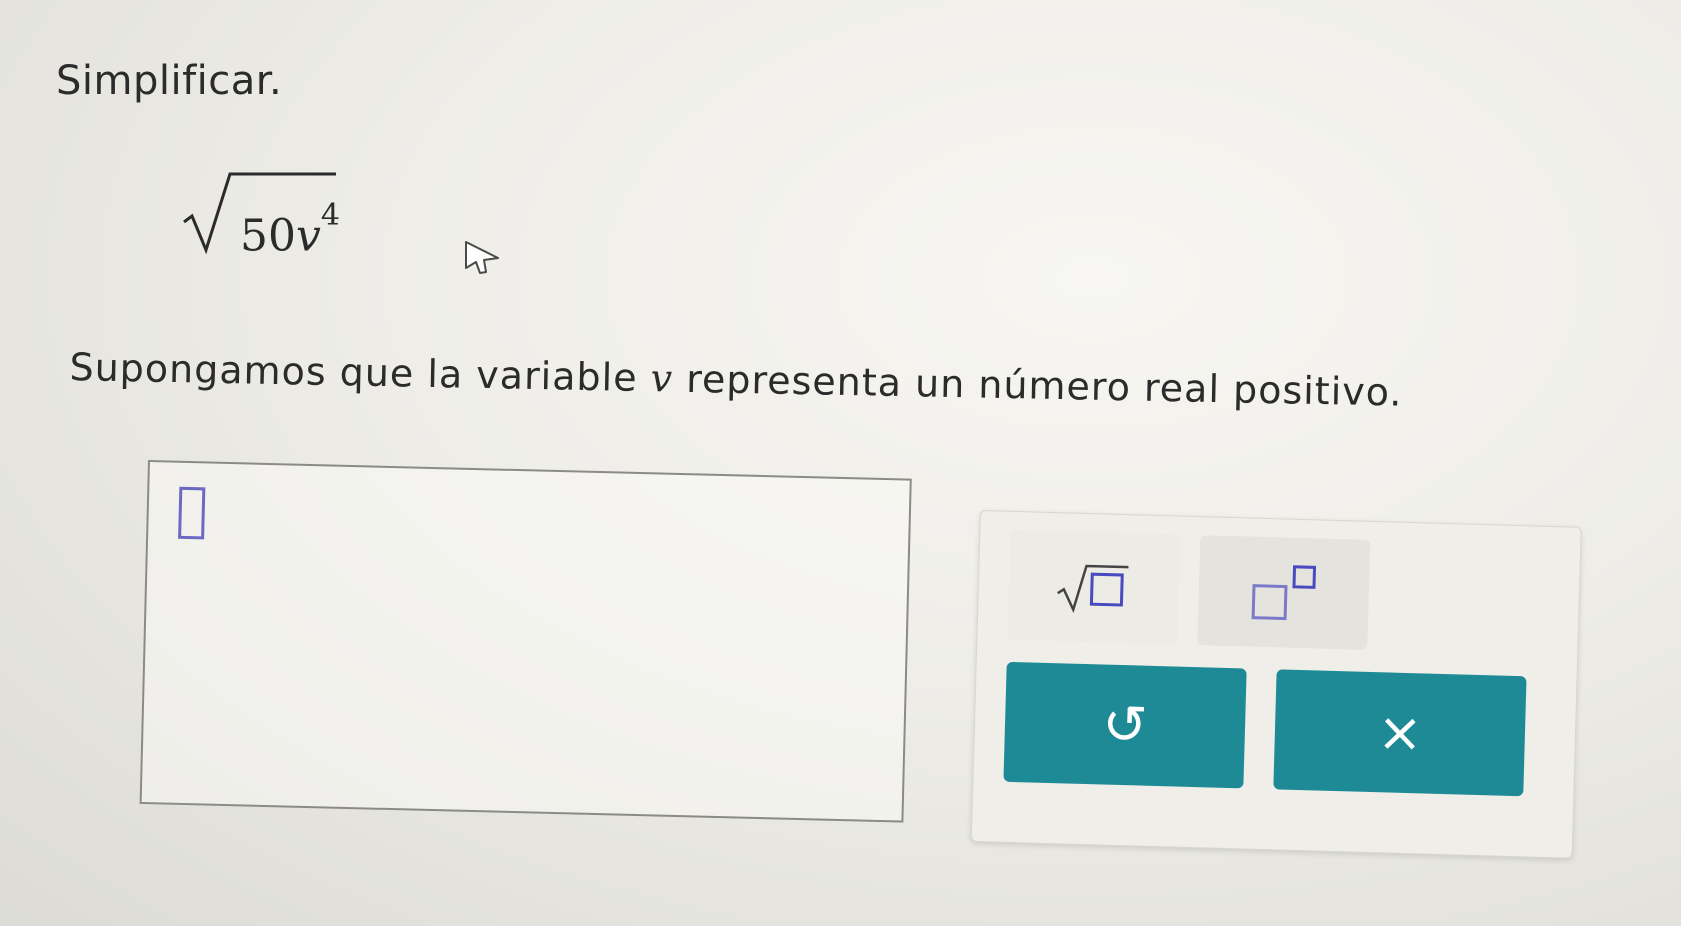 This screenshot has width=1681, height=926. I want to click on square-root-button, so click(1094, 587).